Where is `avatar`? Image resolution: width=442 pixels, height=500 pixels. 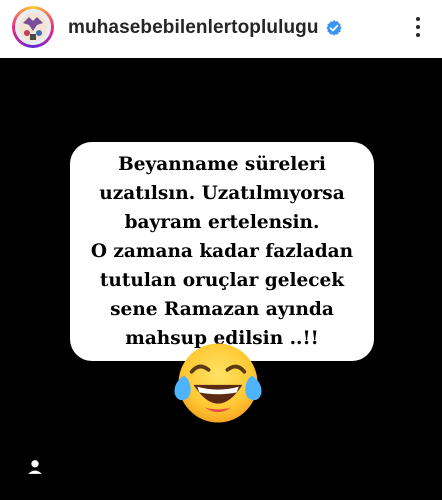
avatar is located at coordinates (33, 27).